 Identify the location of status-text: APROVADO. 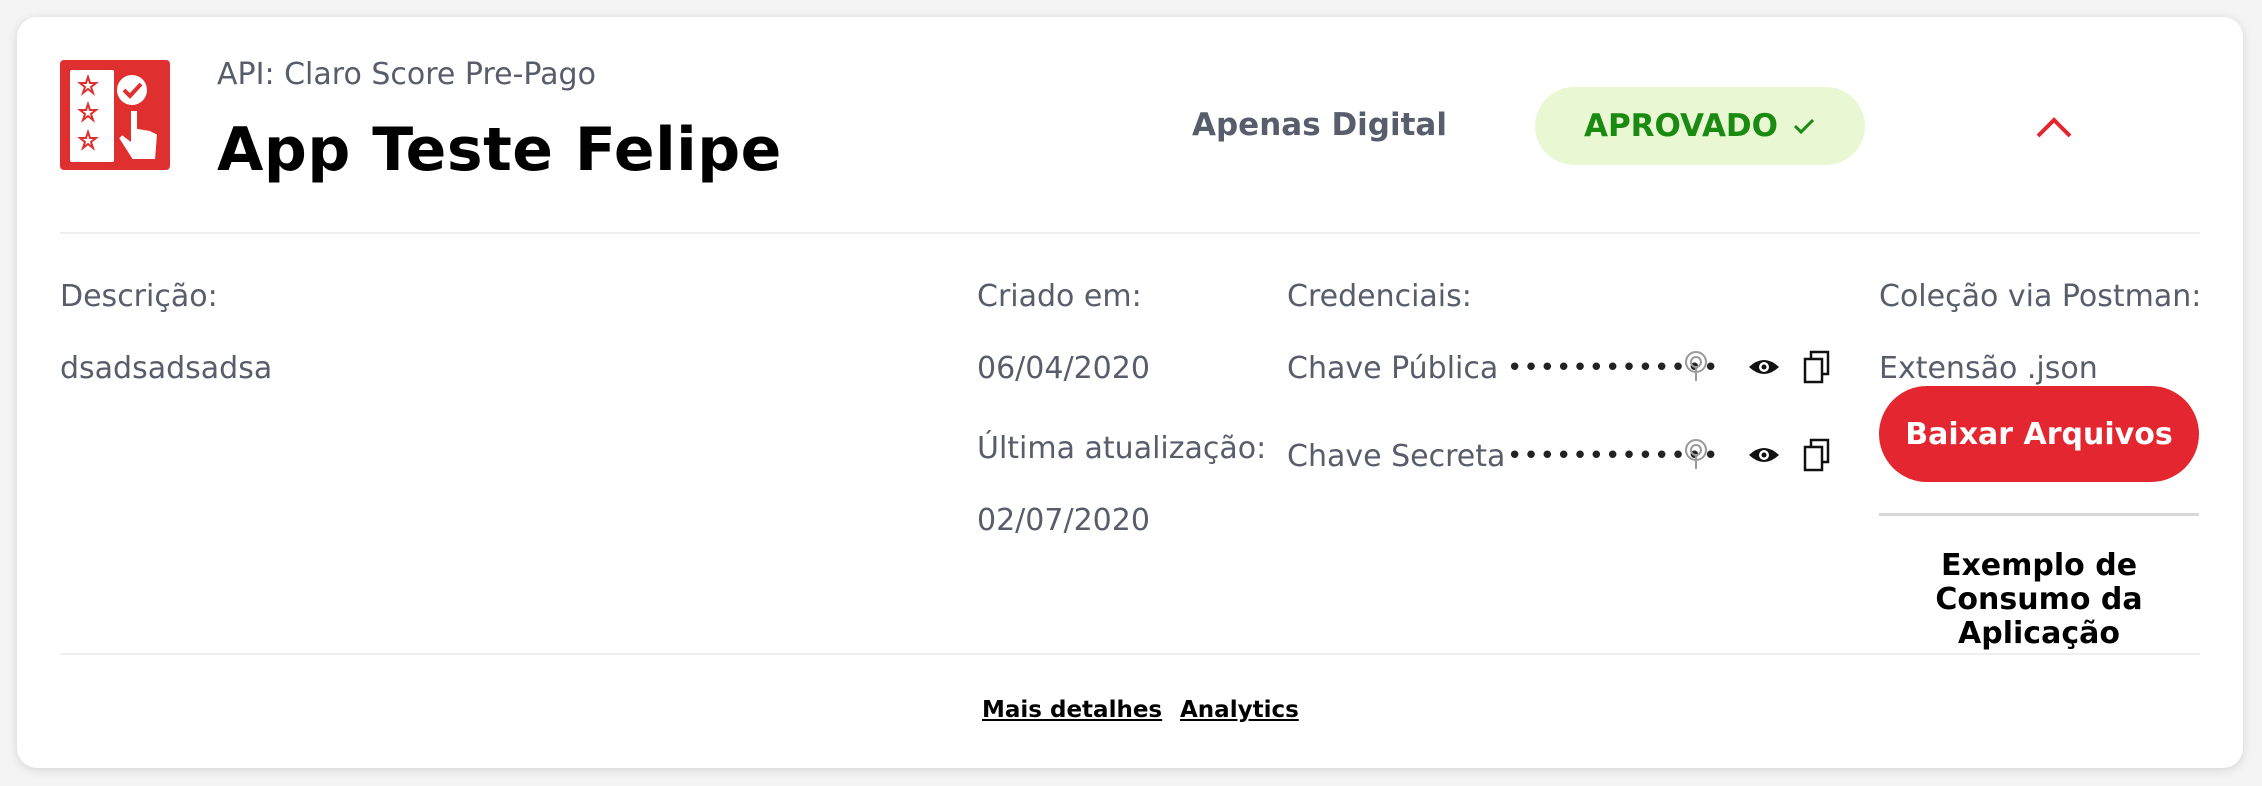
(1681, 126).